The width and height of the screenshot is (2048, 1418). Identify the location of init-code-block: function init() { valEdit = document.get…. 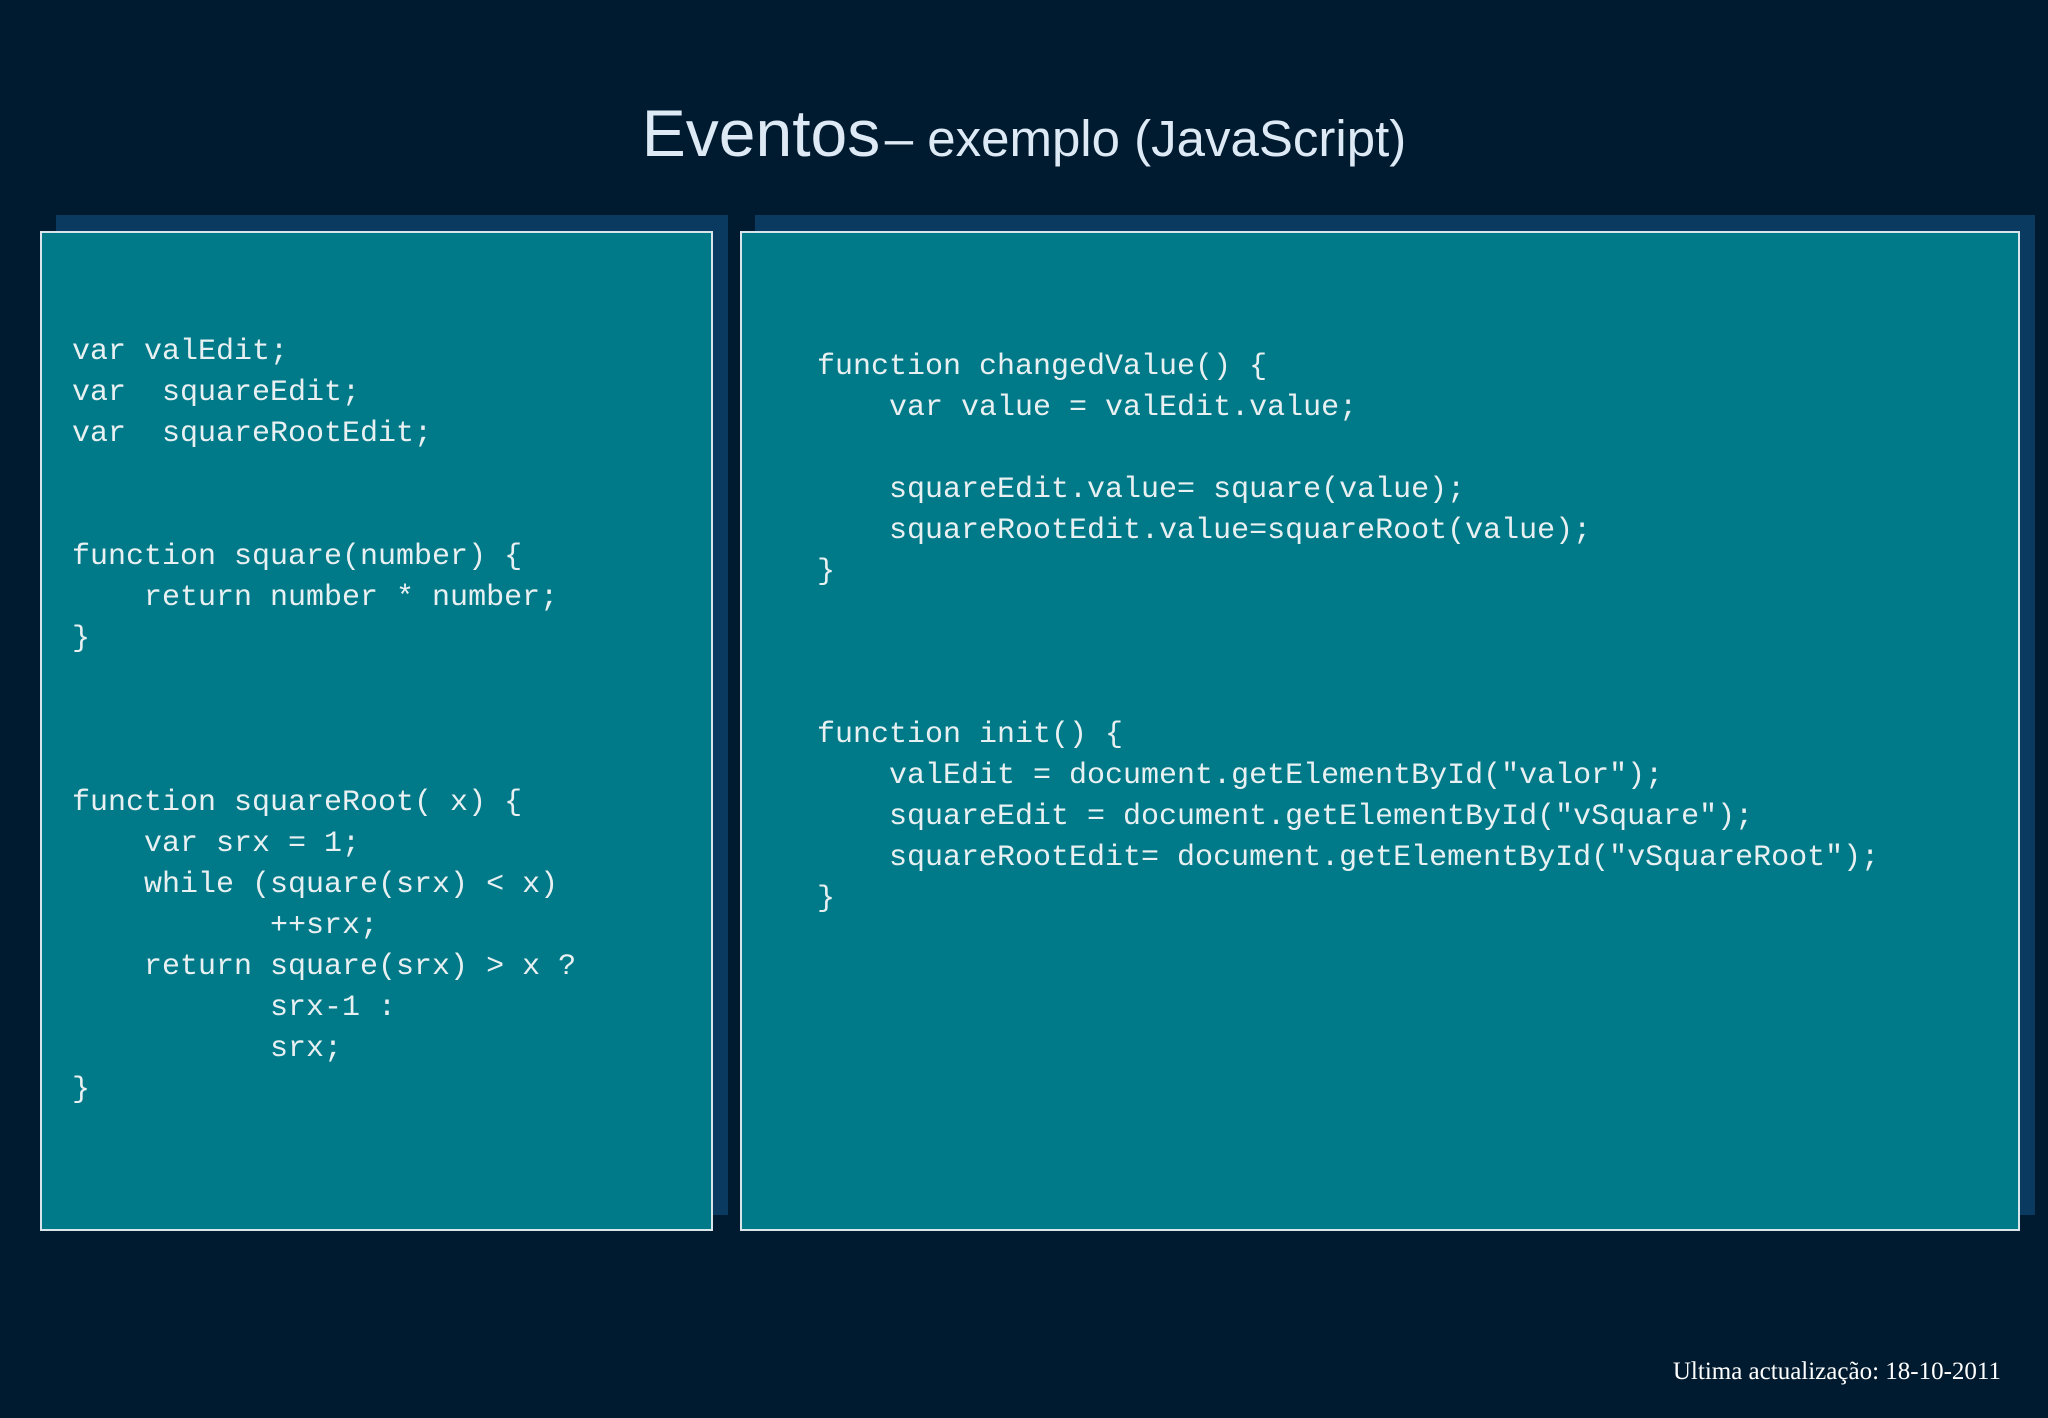
(1348, 817).